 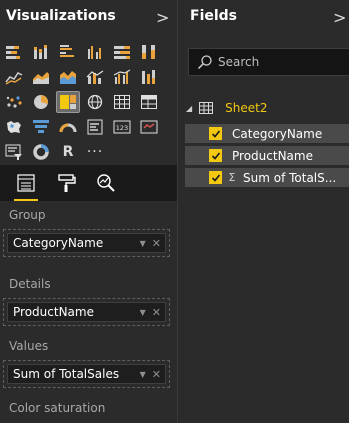 I want to click on group-well: CategoryName ▼ ✕, so click(x=86, y=243).